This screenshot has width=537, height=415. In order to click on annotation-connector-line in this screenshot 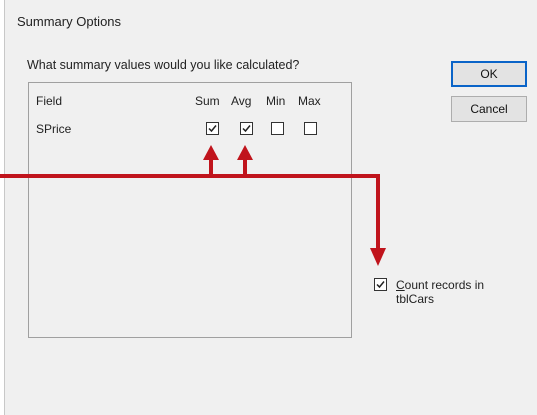, I will do `click(190, 212)`.